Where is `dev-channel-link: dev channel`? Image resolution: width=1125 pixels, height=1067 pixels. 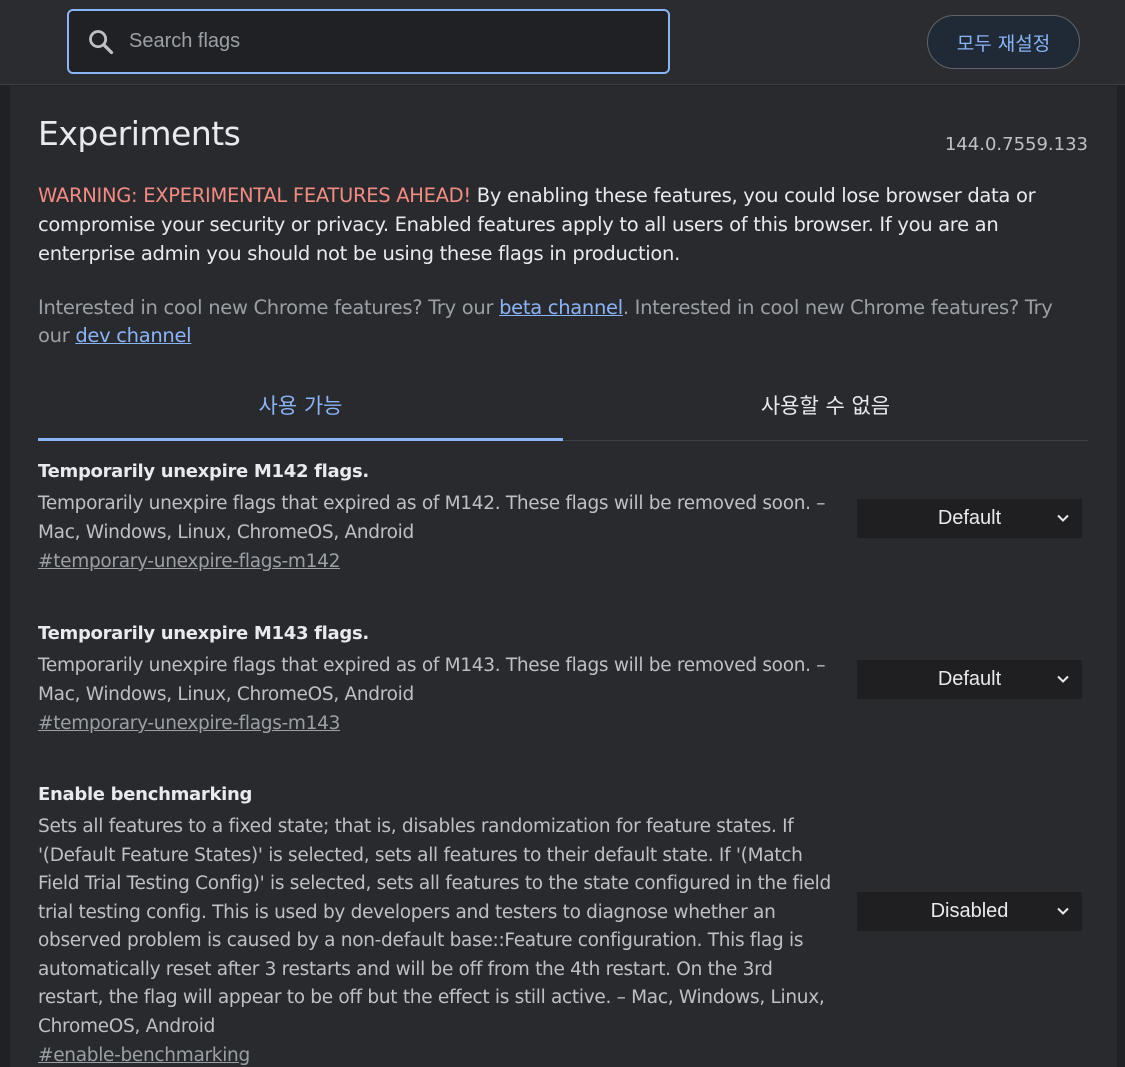 dev-channel-link: dev channel is located at coordinates (133, 335).